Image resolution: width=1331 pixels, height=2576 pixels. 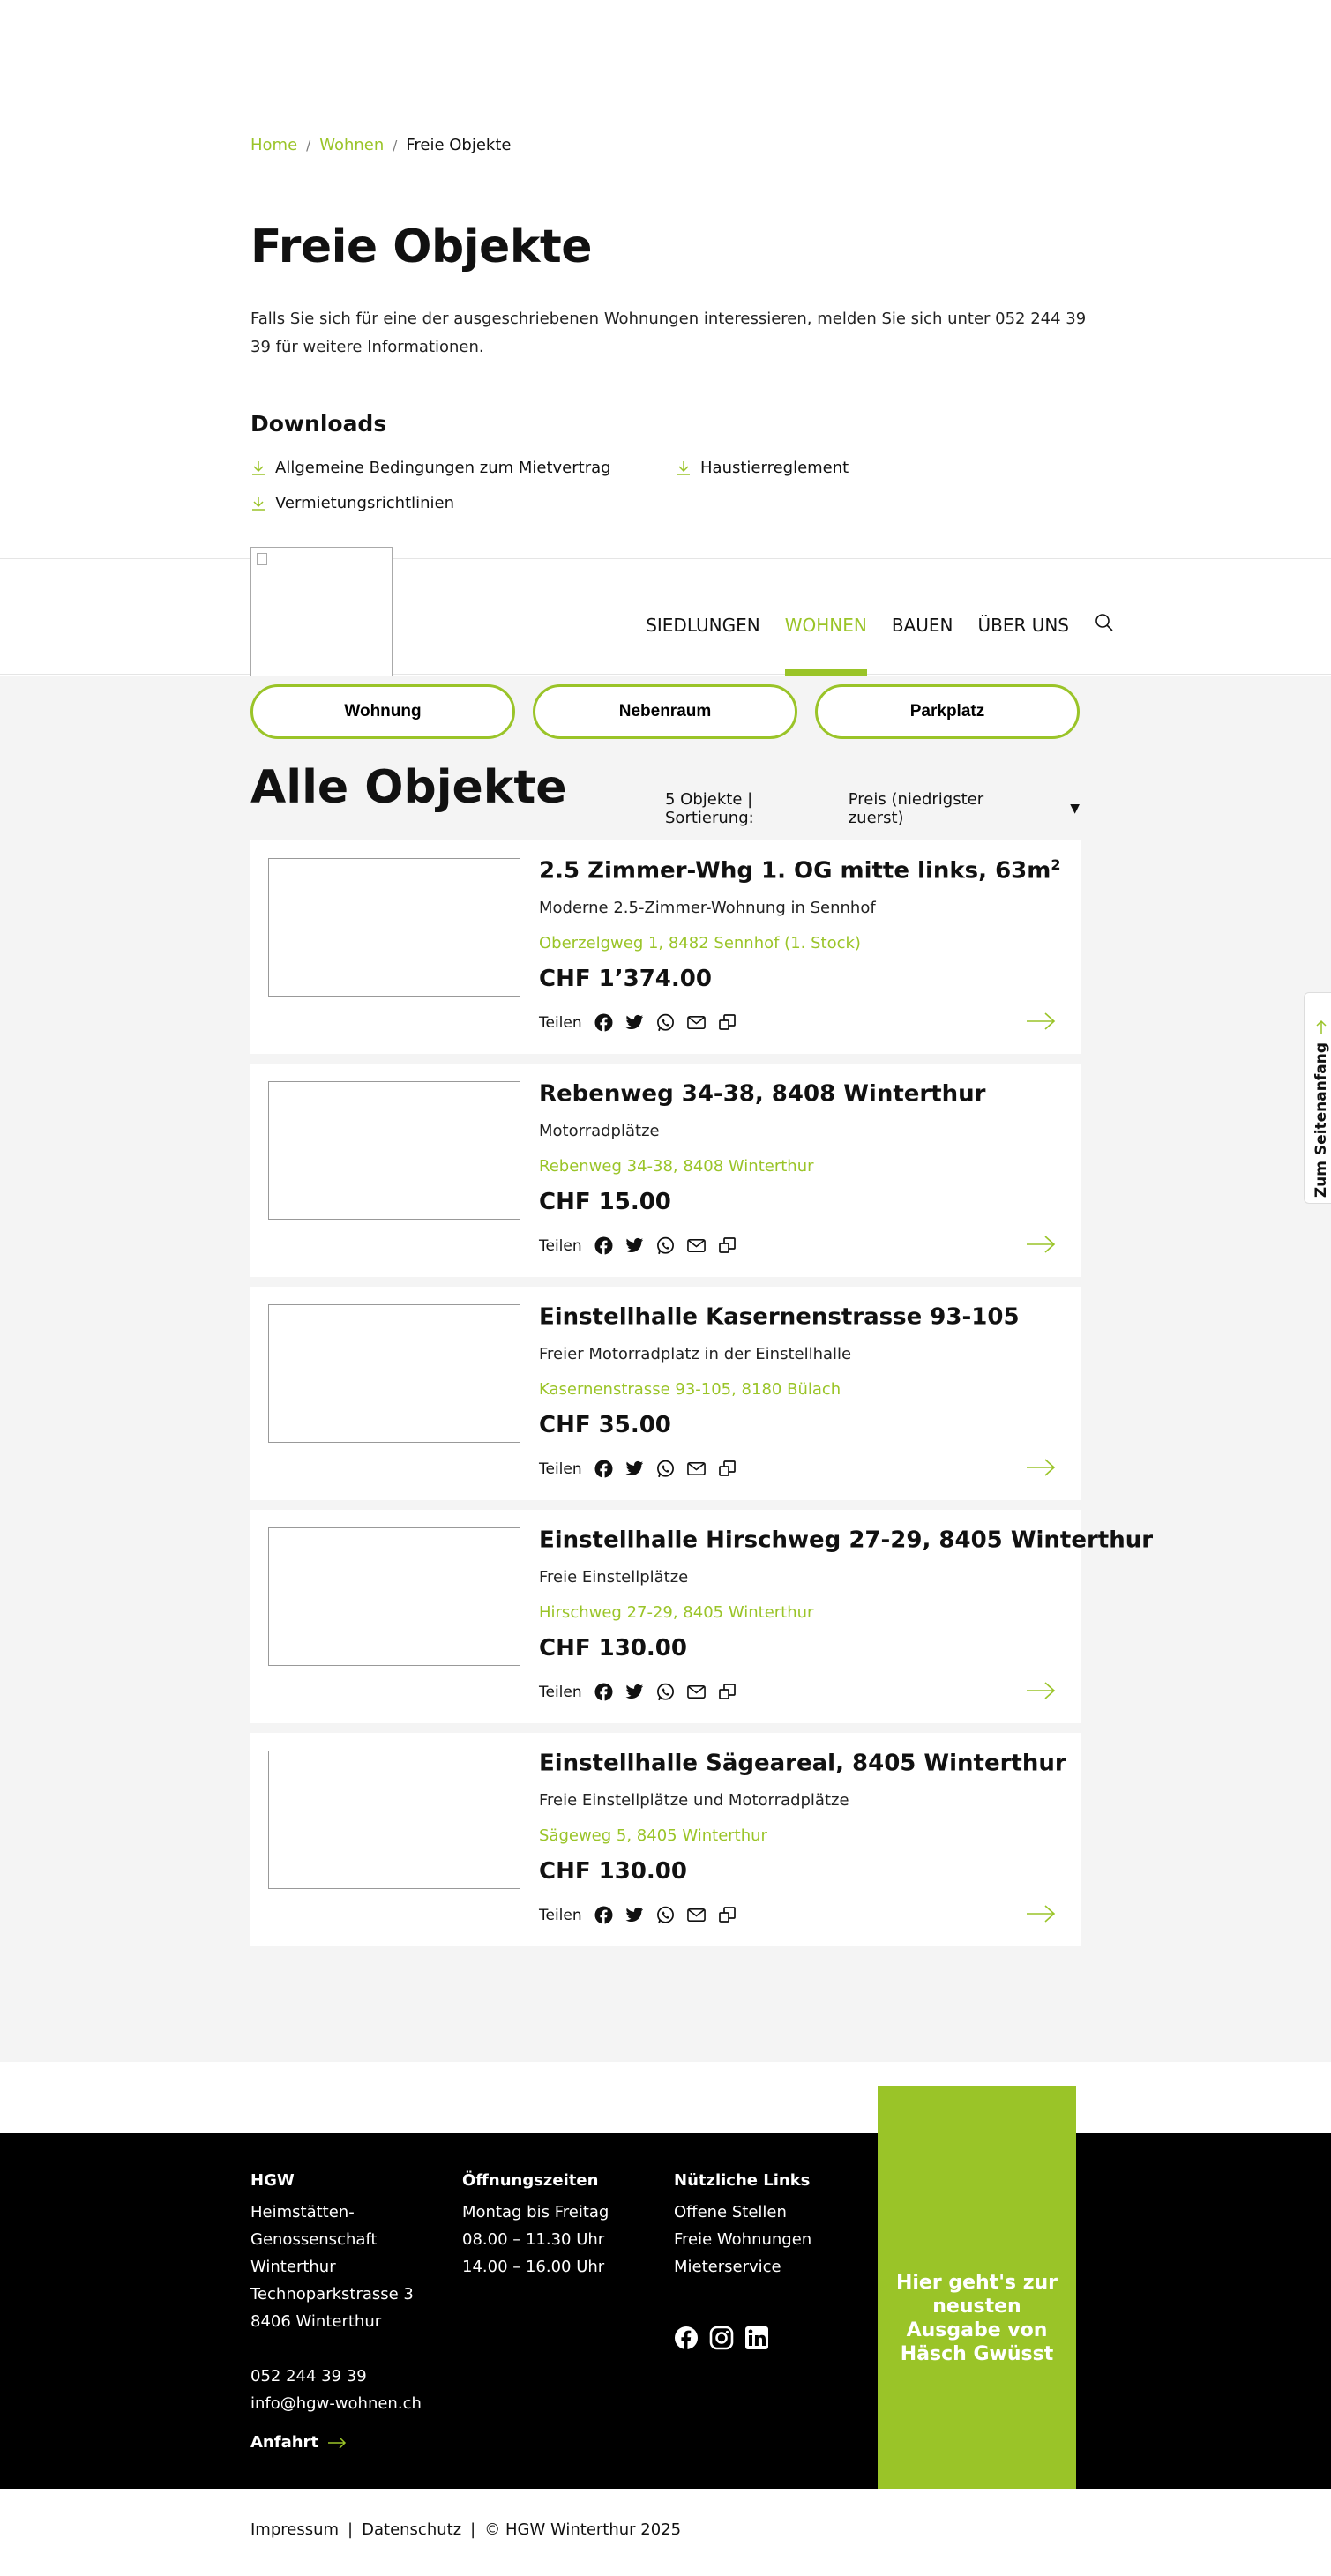 What do you see at coordinates (383, 711) in the screenshot?
I see `filter-wohnung-button: Wohnung` at bounding box center [383, 711].